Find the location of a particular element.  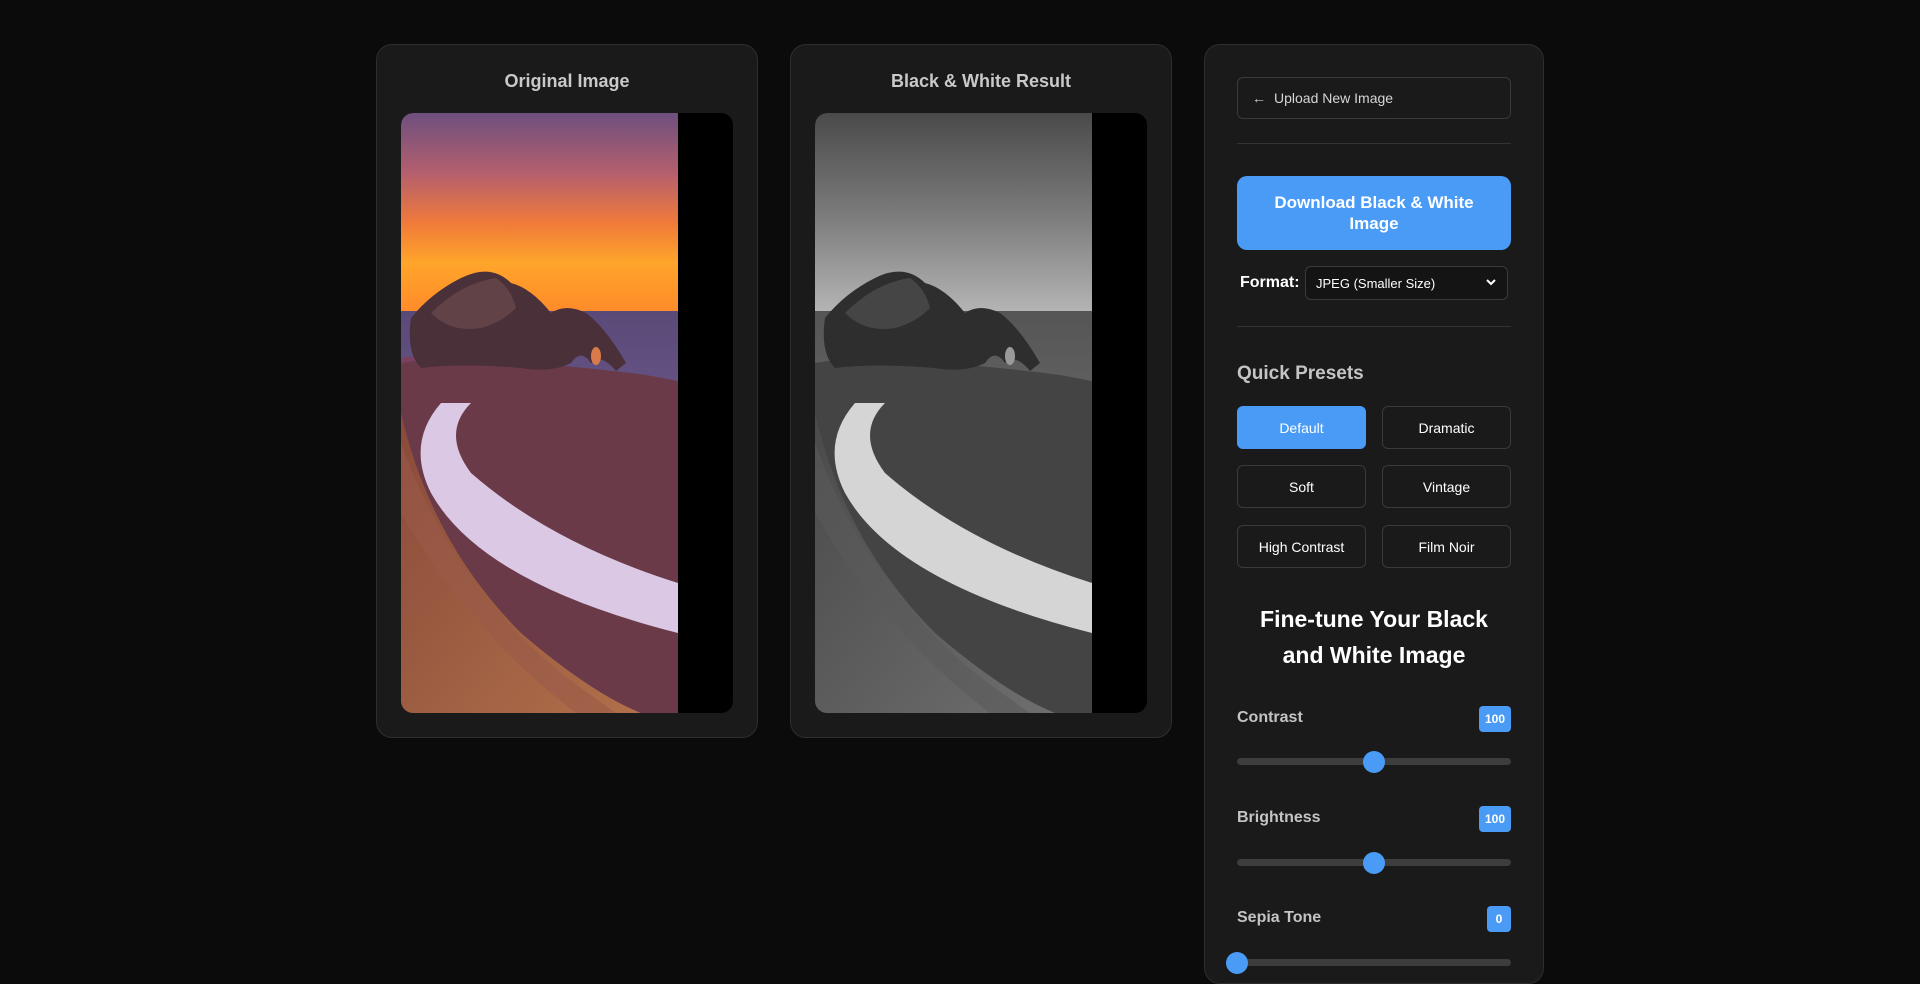

preset-label: Soft is located at coordinates (1301, 486).